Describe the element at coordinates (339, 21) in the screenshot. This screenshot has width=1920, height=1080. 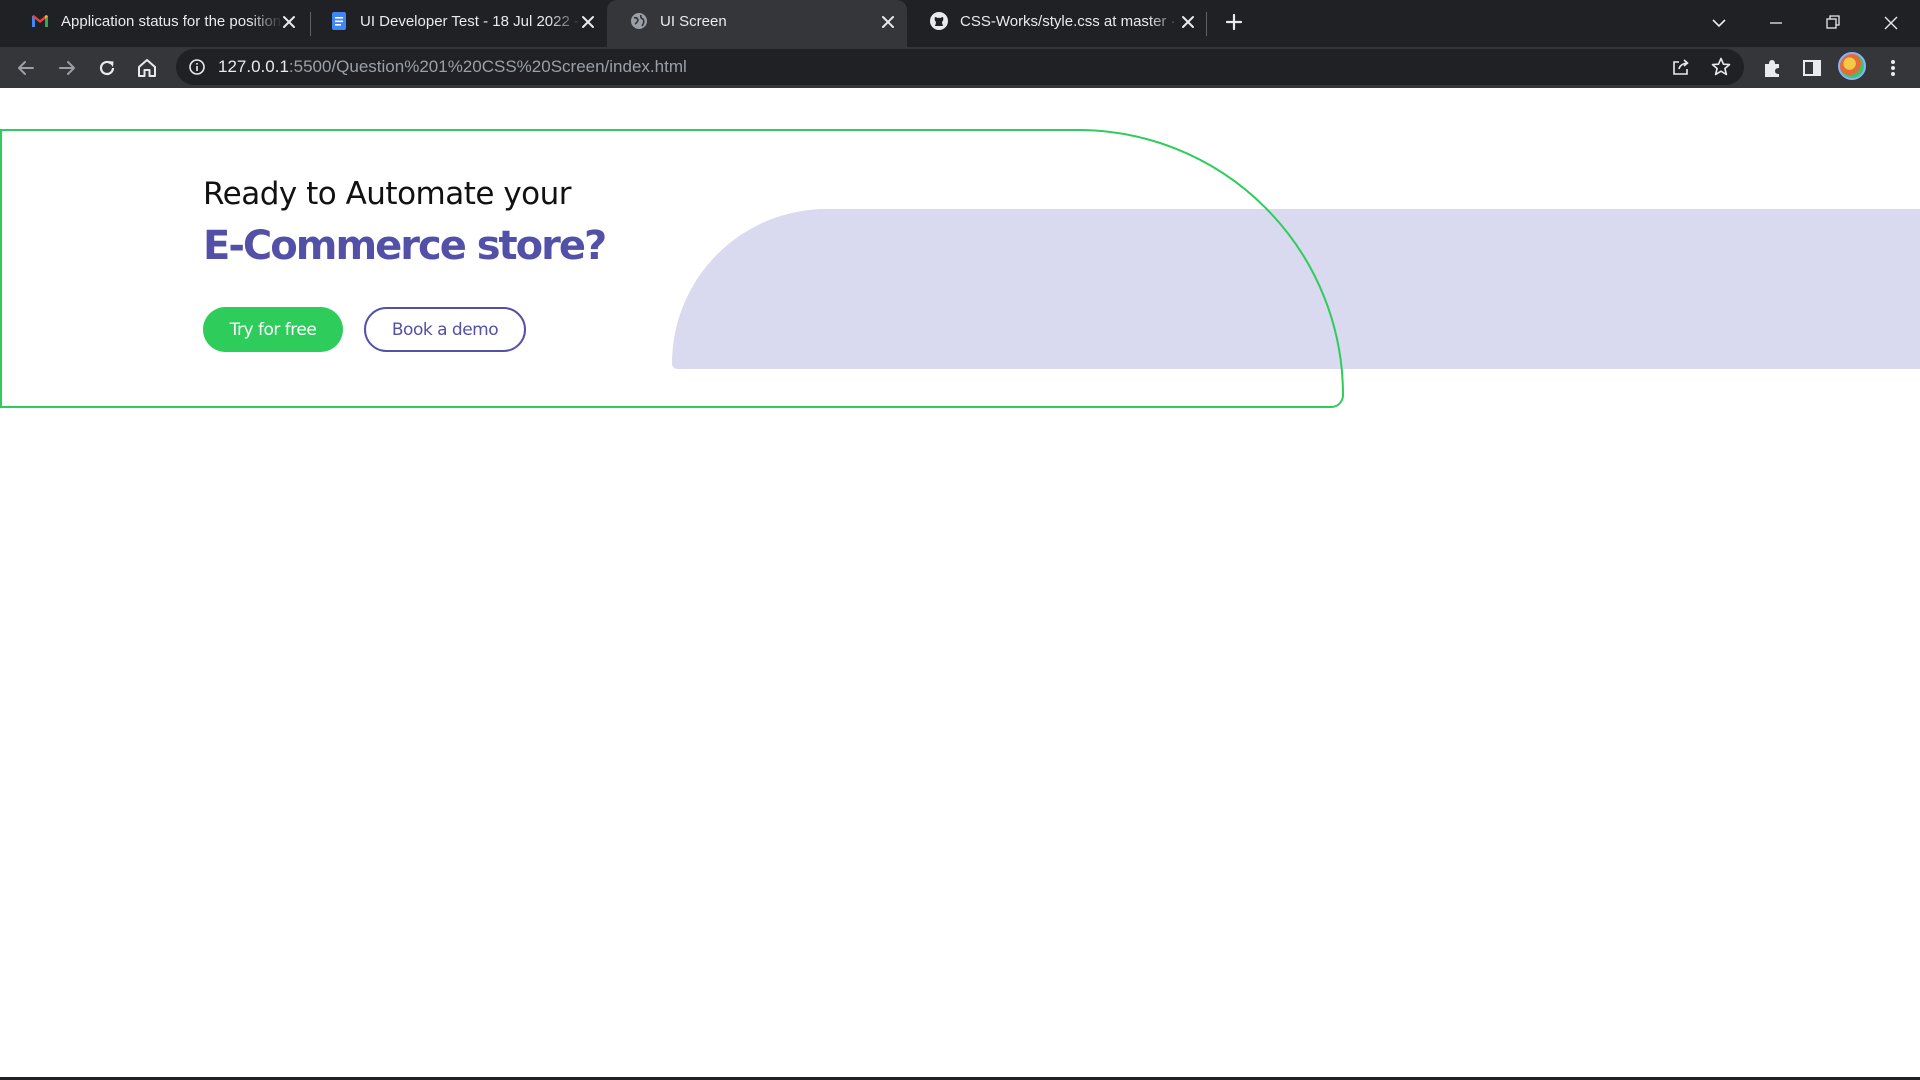
I see `google-docs-icon` at that location.